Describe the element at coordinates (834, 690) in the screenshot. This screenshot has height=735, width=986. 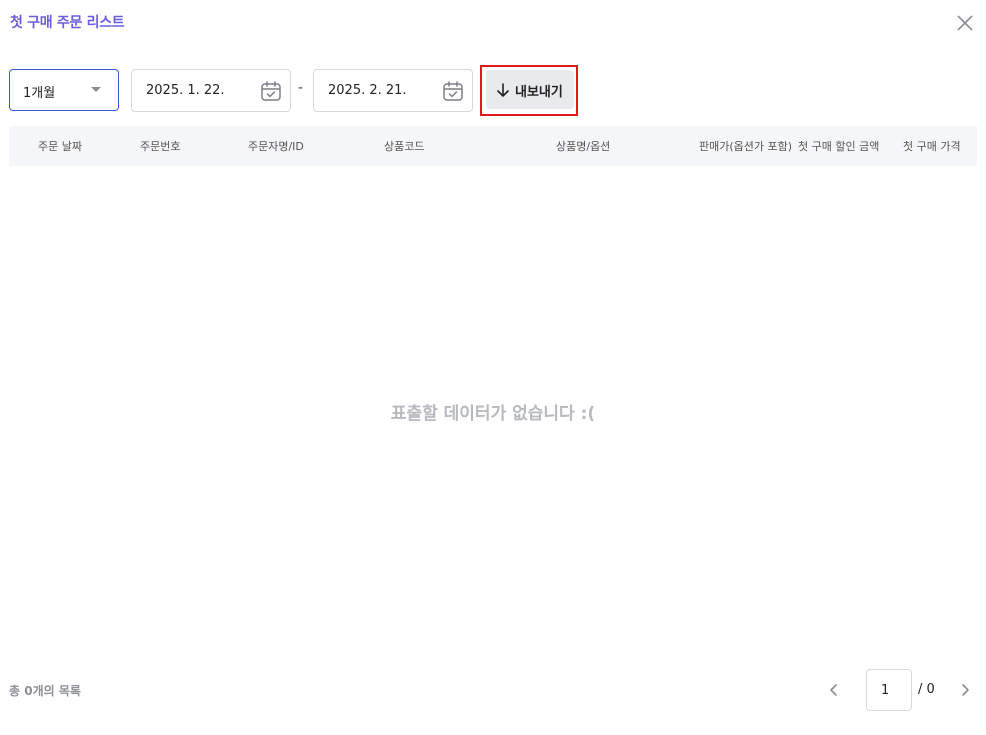
I see `chevron-left-icon` at that location.